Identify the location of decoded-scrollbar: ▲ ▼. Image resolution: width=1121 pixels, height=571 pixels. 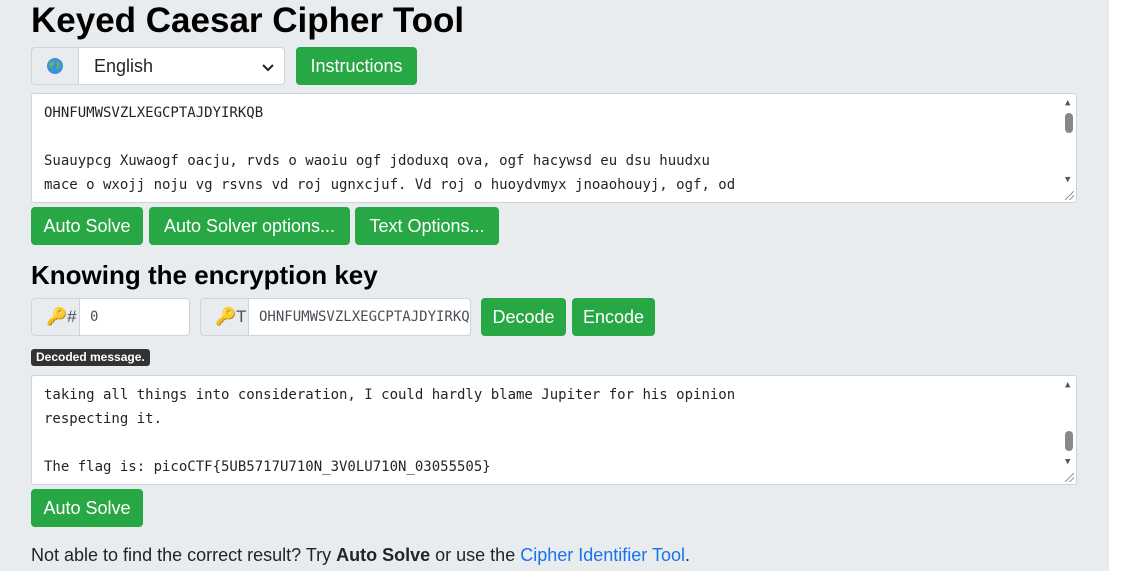
(1069, 430).